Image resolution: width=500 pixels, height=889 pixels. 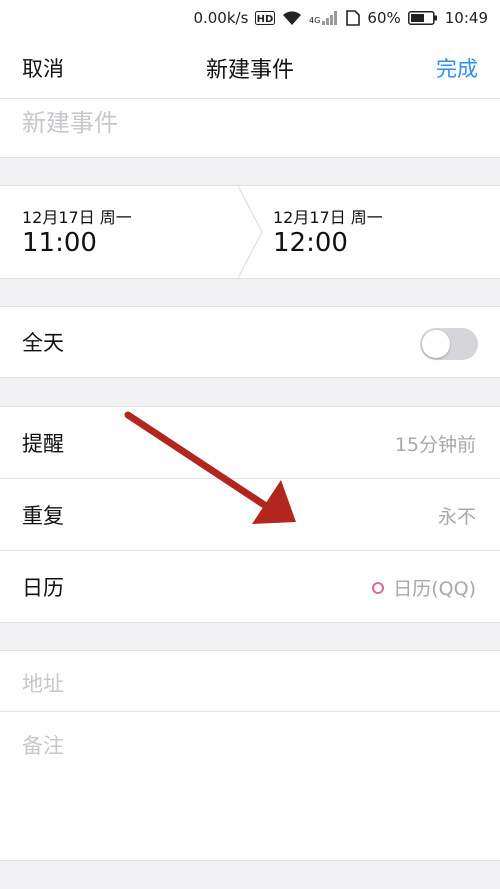 I want to click on svg-text: HD, so click(x=265, y=19).